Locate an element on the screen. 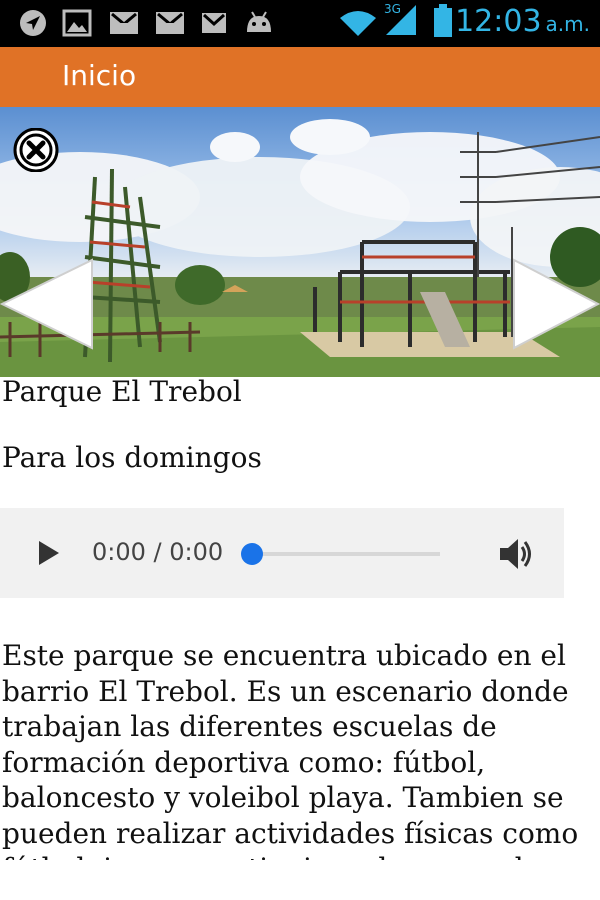  arrow-right-icon is located at coordinates (556, 304).